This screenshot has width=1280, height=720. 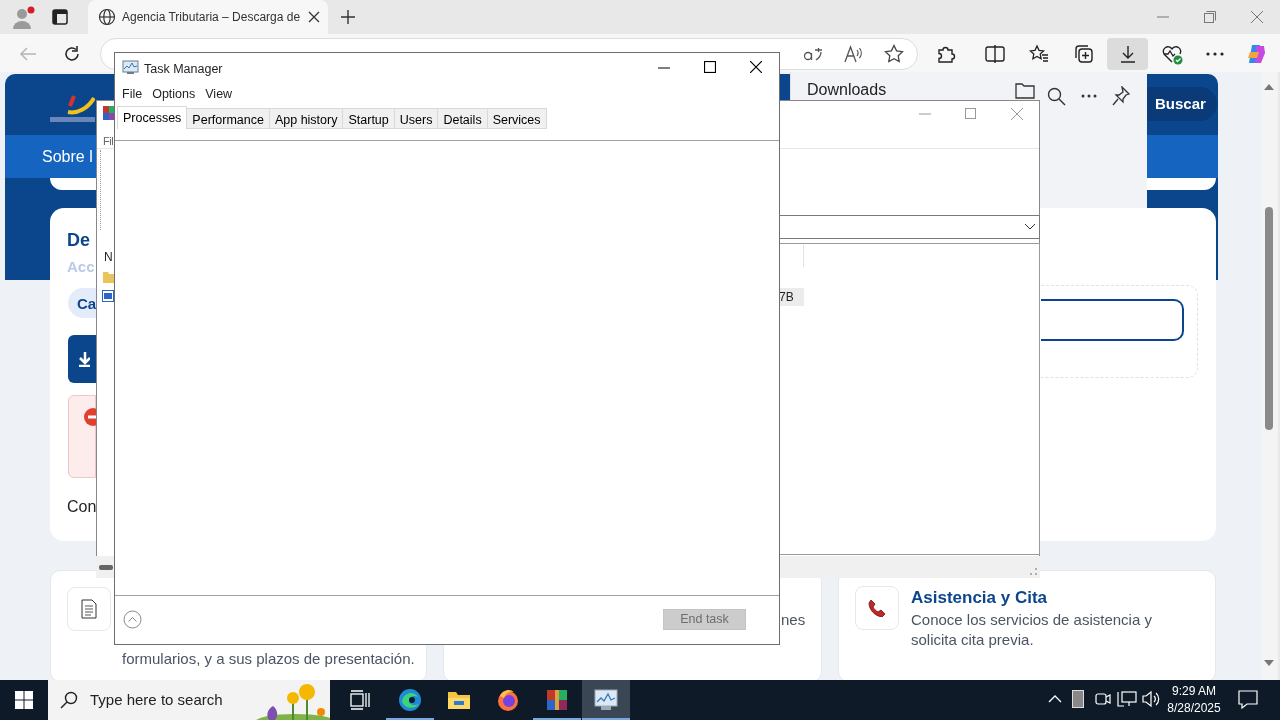 I want to click on split-screen-icon, so click(x=995, y=54).